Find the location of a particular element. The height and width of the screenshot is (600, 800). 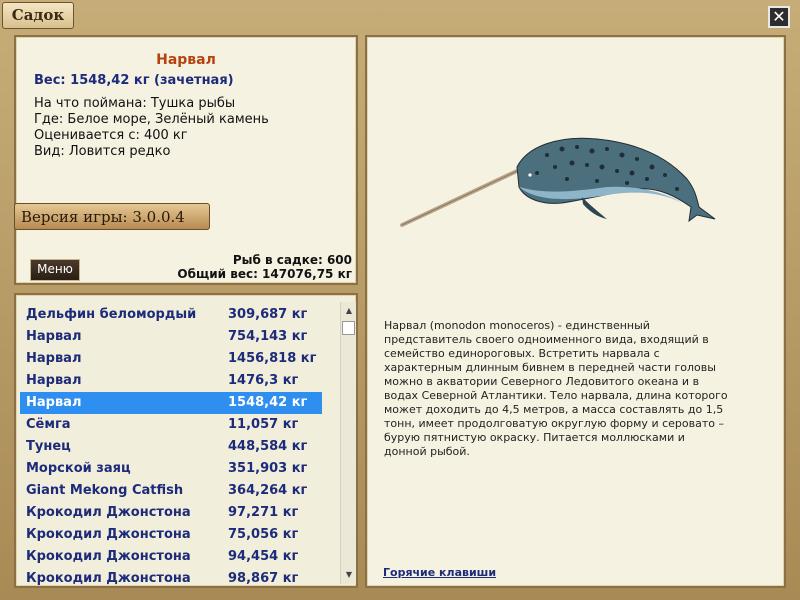

fish-row-weight: 97,271 кг is located at coordinates (263, 512).